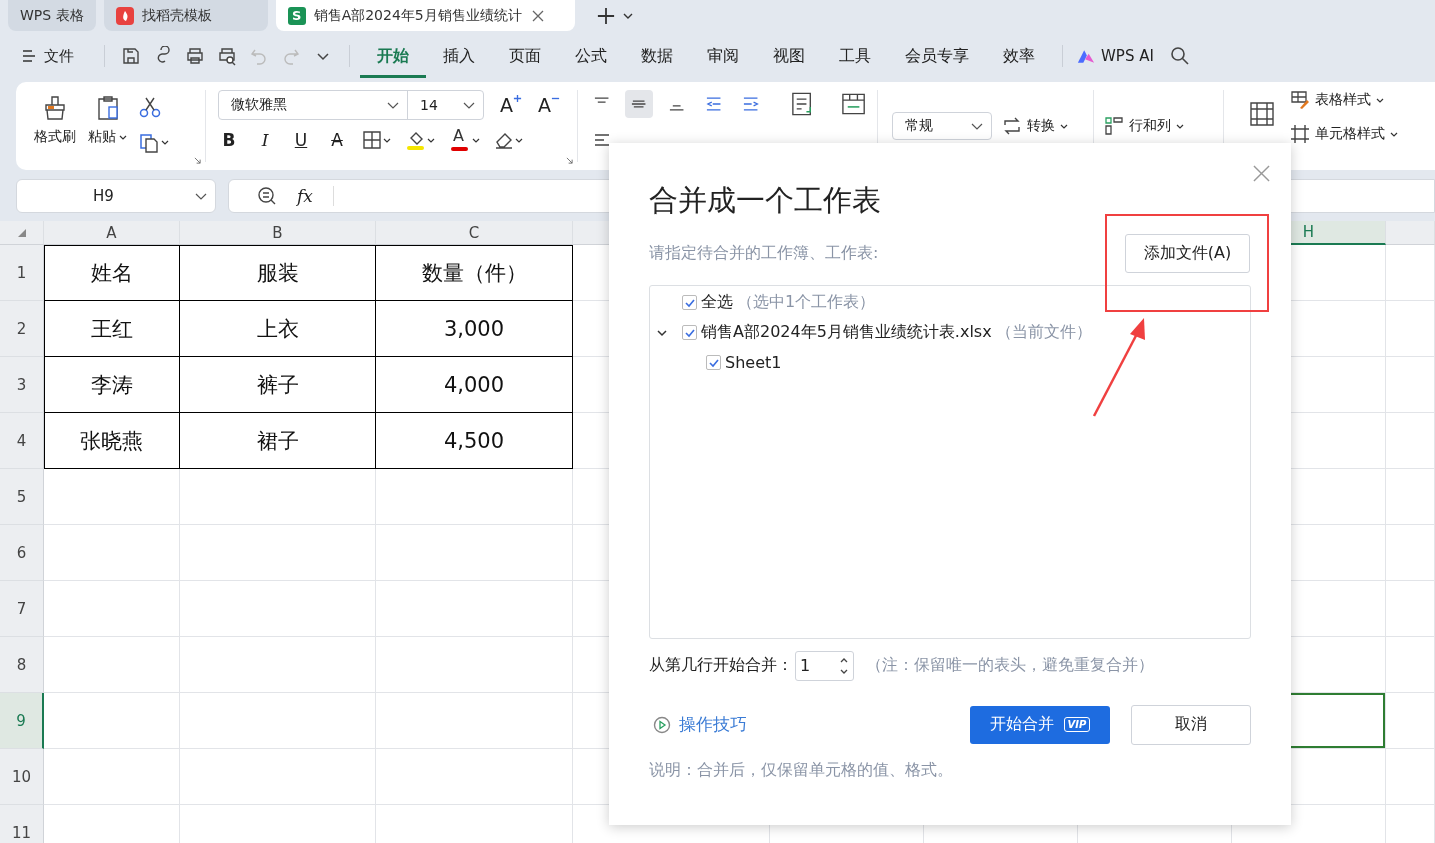 Image resolution: width=1435 pixels, height=843 pixels. What do you see at coordinates (195, 56) in the screenshot?
I see `print-icon` at bounding box center [195, 56].